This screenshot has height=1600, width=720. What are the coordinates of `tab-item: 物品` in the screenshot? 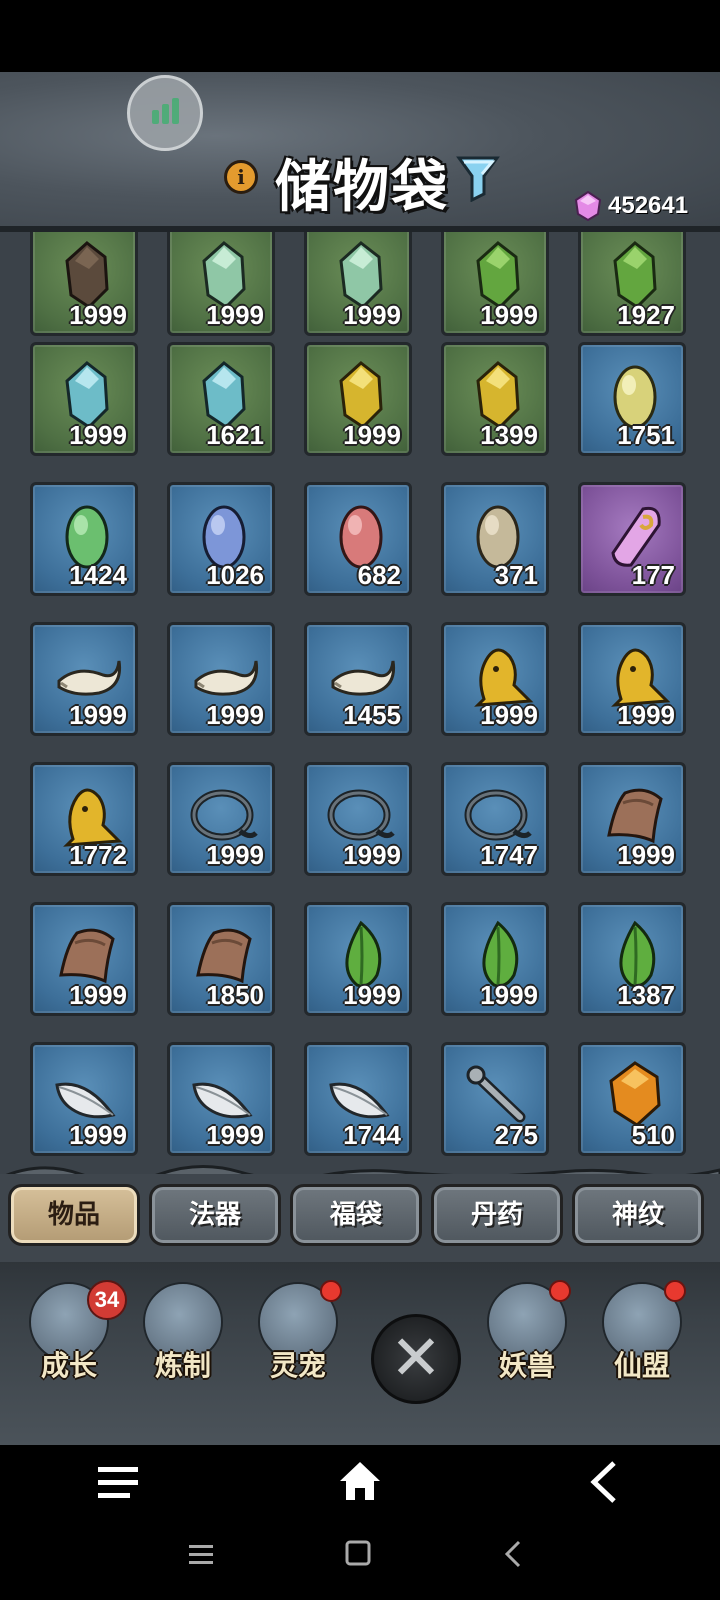 It's located at (74, 1215).